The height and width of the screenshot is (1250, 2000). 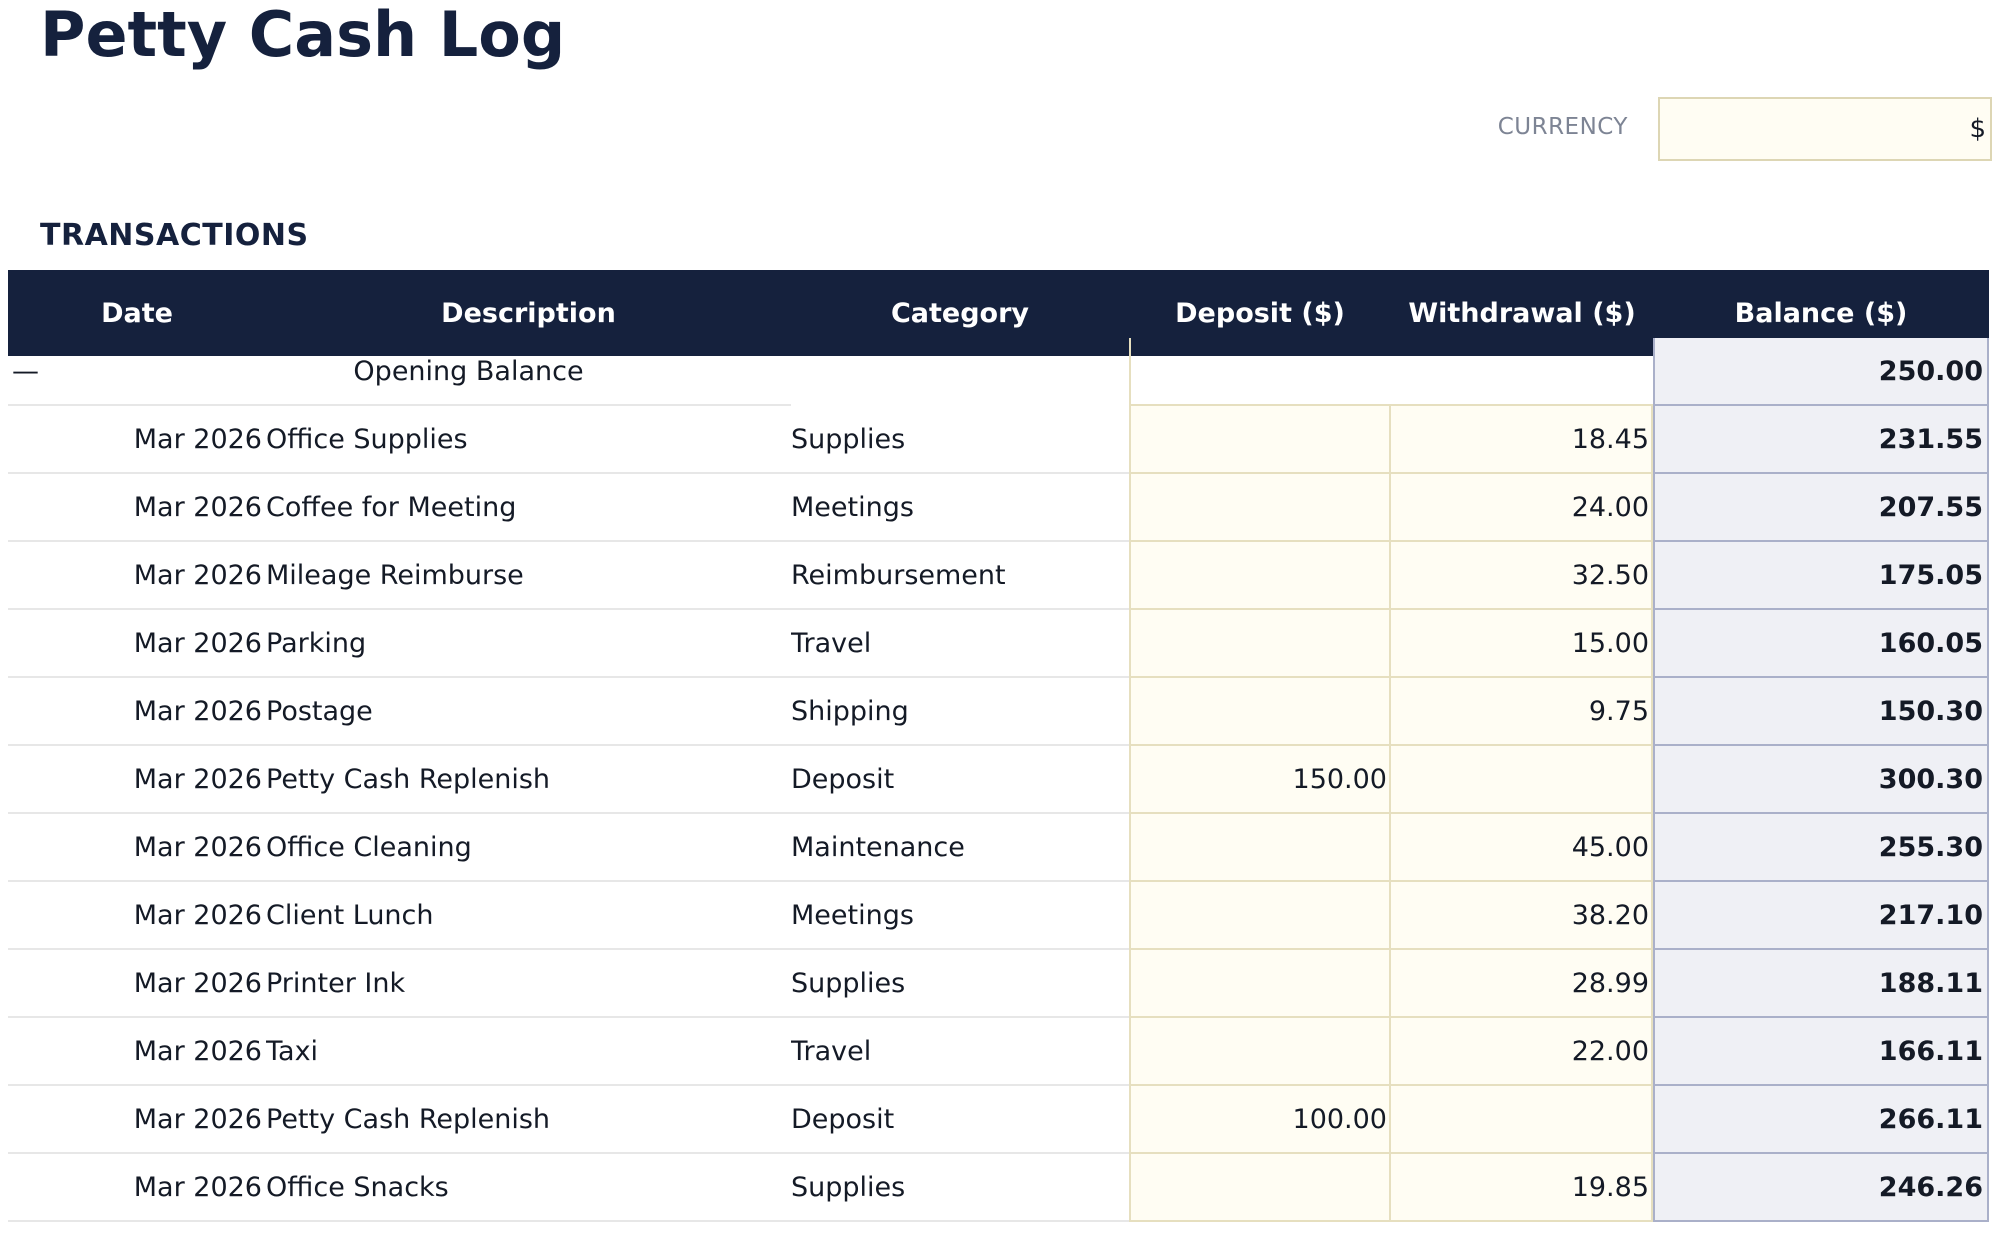 I want to click on opening-withdrawal-cell, so click(x=1522, y=372).